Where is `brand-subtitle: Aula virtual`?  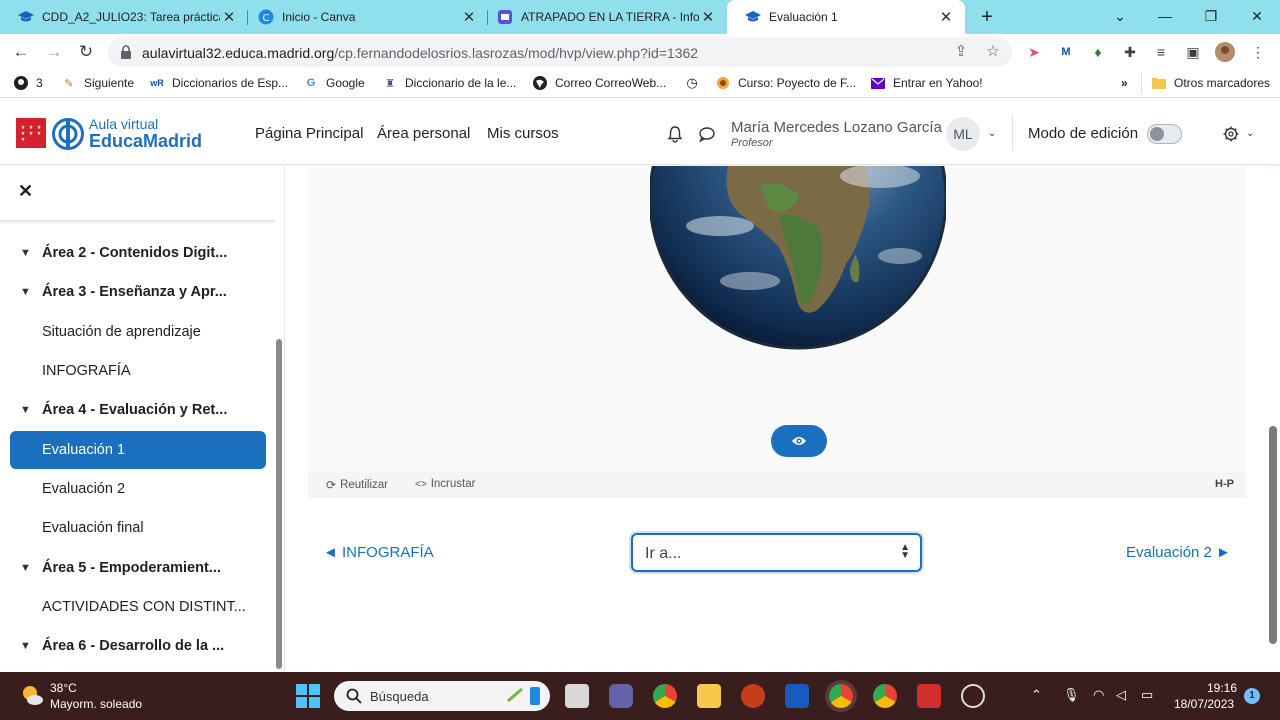
brand-subtitle: Aula virtual is located at coordinates (123, 124).